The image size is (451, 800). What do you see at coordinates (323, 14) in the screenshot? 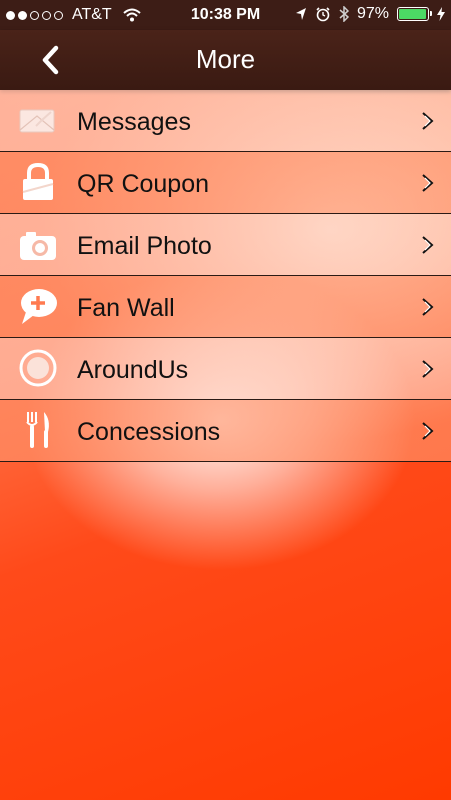
I see `alarm-clock-icon` at bounding box center [323, 14].